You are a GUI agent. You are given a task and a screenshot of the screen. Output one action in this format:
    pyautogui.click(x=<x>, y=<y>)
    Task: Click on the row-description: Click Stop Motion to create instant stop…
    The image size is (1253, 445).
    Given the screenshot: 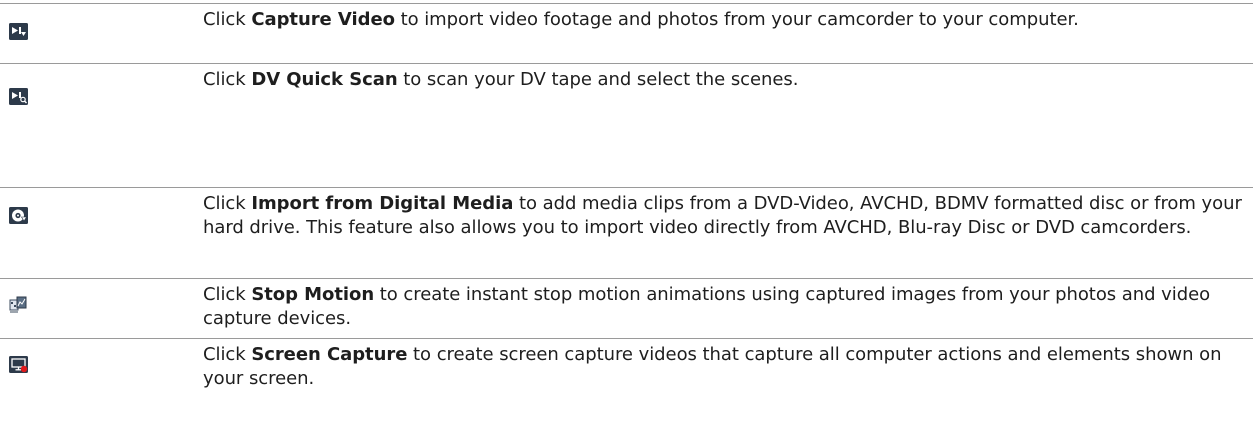 What is the action you would take?
    pyautogui.click(x=707, y=306)
    